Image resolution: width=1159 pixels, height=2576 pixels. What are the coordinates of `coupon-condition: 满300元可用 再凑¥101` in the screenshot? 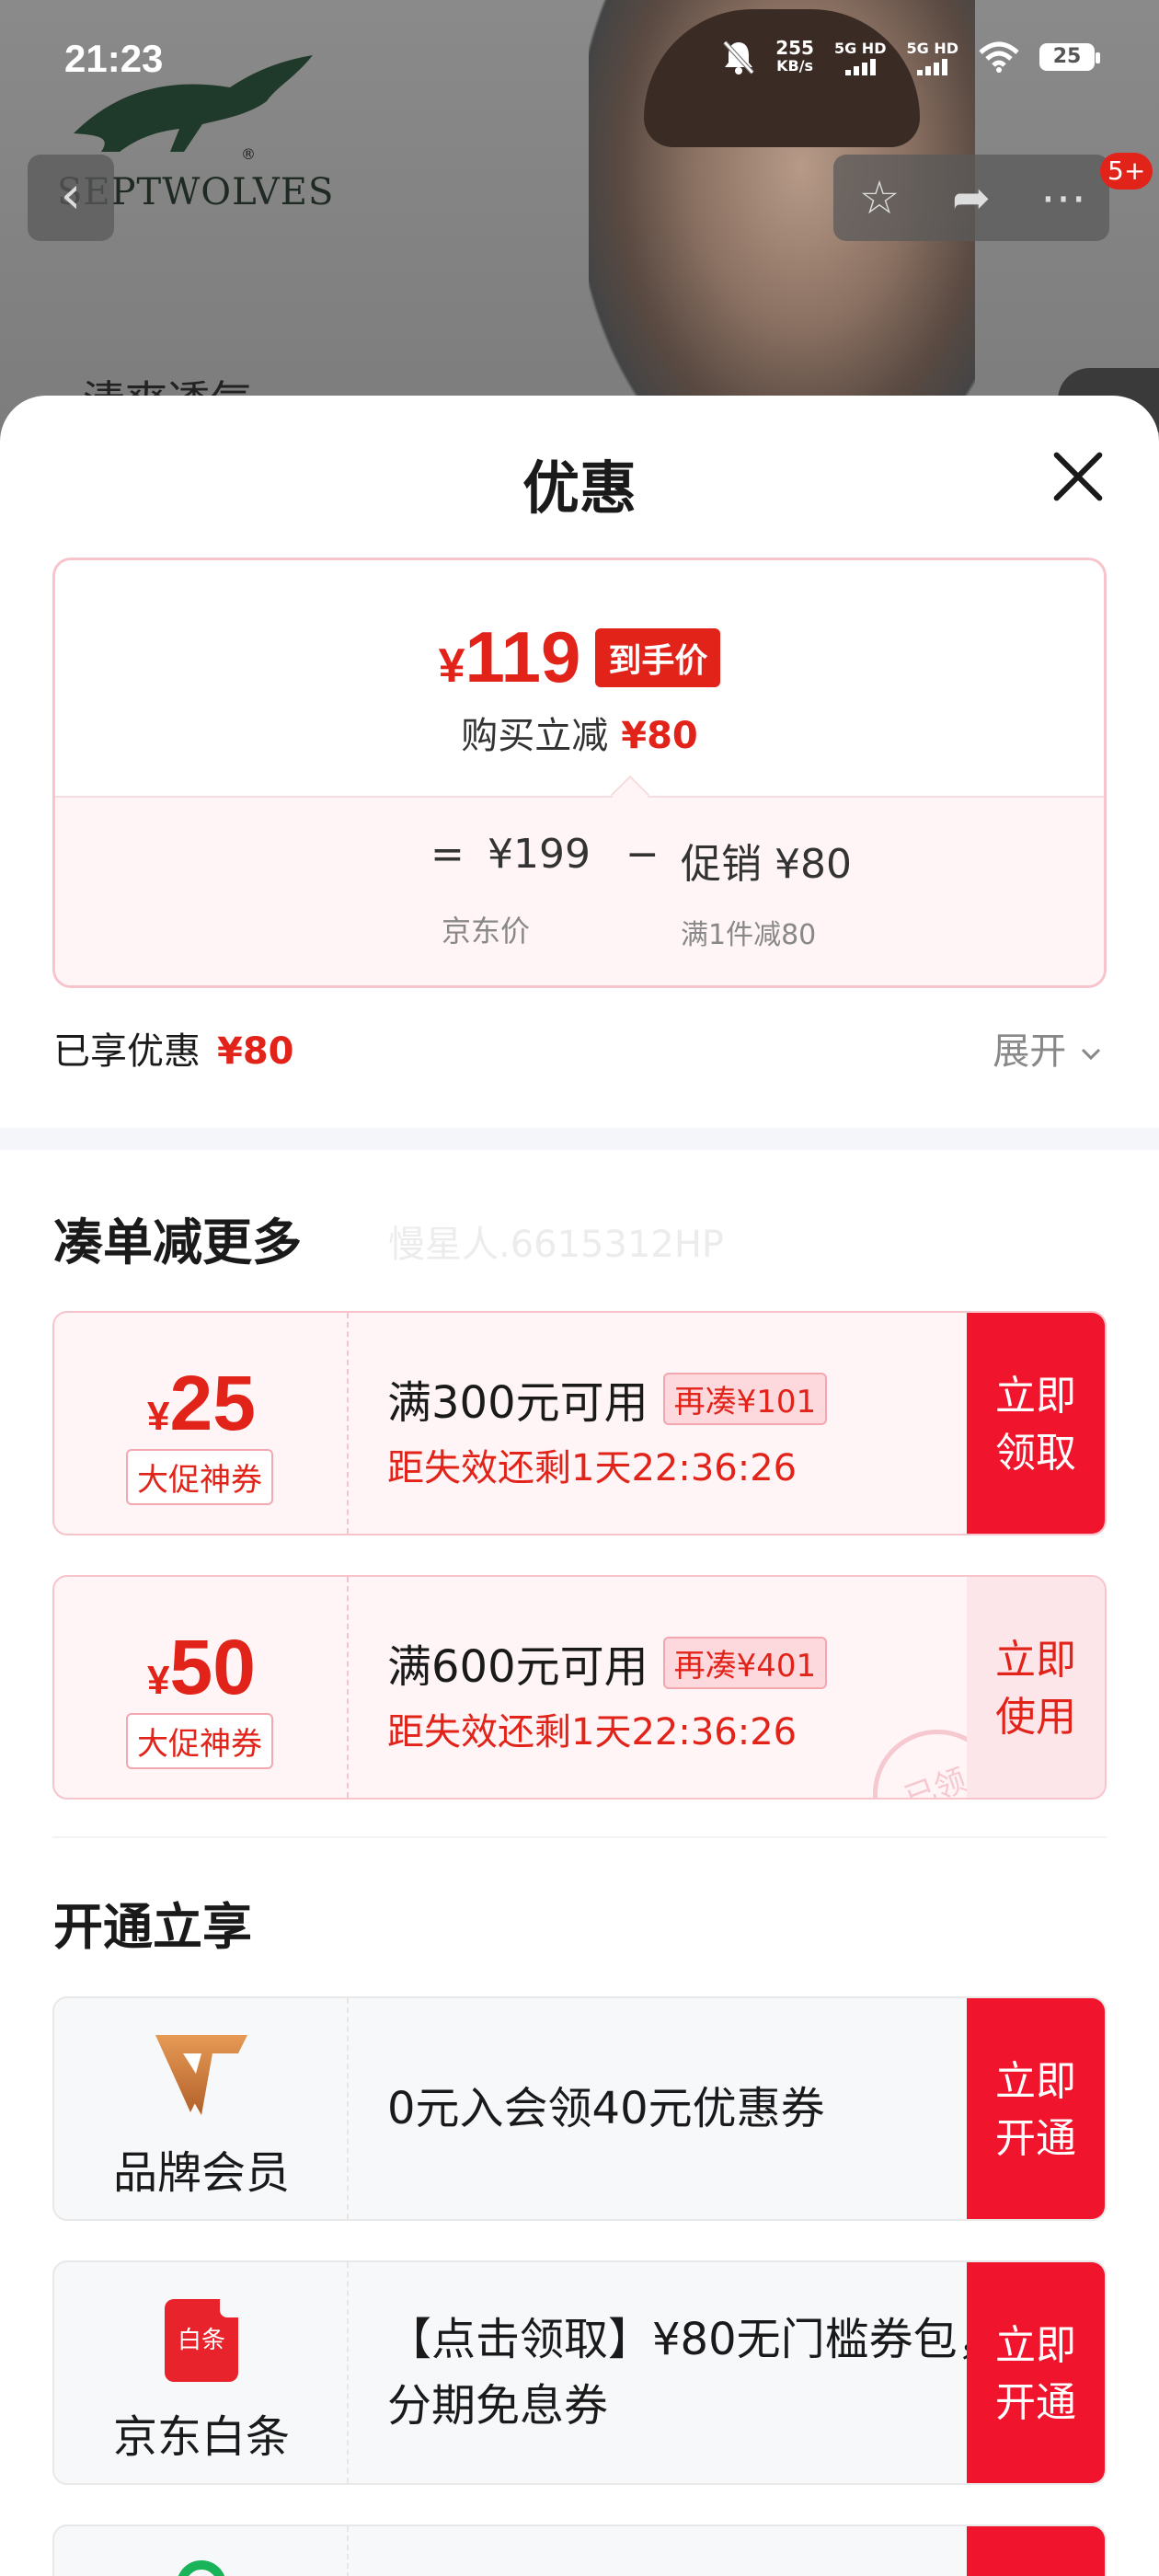 It's located at (607, 1398).